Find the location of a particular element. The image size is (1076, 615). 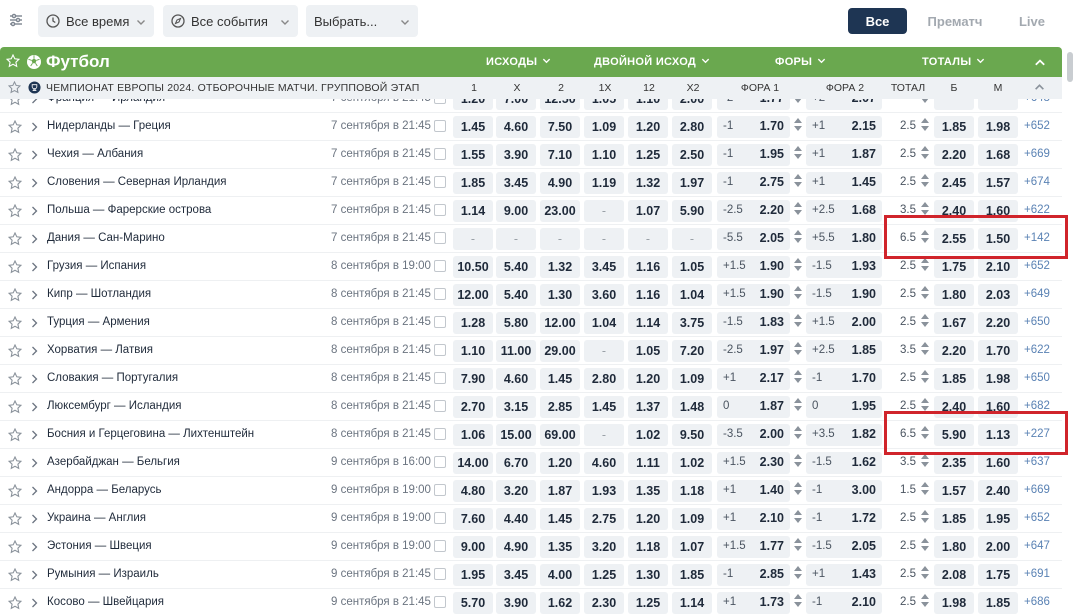

scrollbar is located at coordinates (1070, 331).